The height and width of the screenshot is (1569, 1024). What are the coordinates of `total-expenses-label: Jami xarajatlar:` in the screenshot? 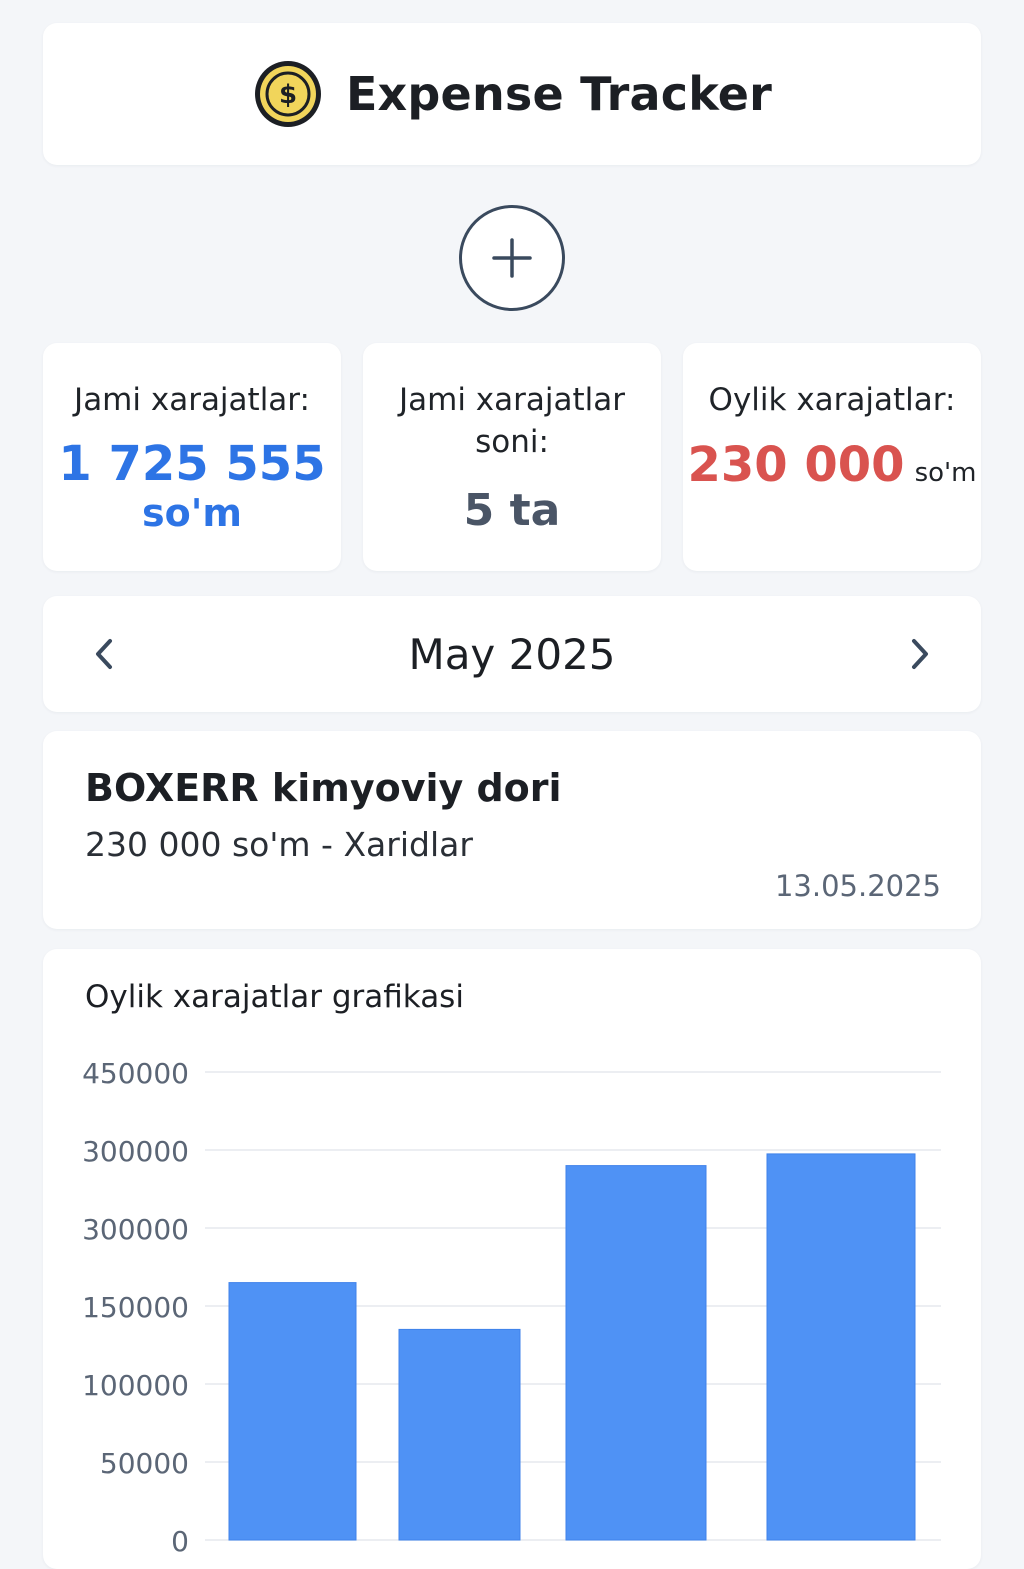 It's located at (192, 400).